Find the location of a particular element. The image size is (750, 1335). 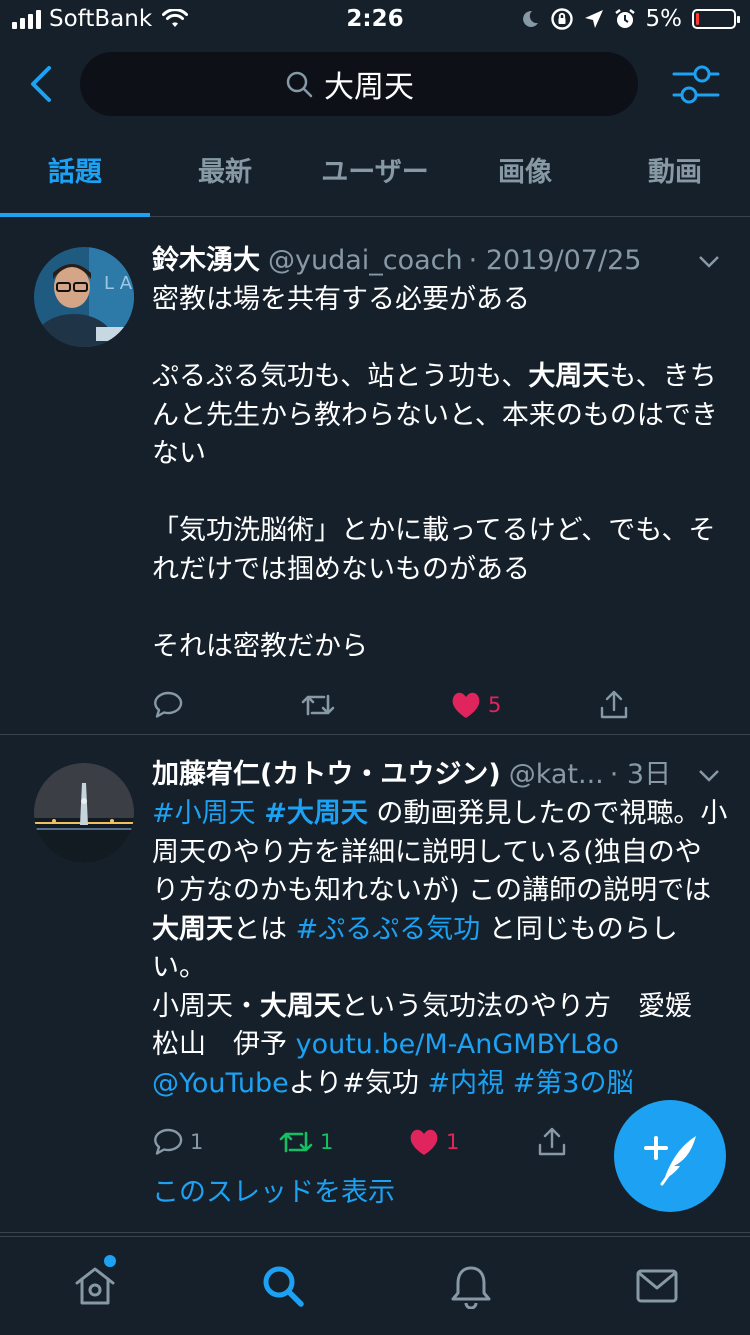

retweet-button: 1 is located at coordinates (305, 1142).